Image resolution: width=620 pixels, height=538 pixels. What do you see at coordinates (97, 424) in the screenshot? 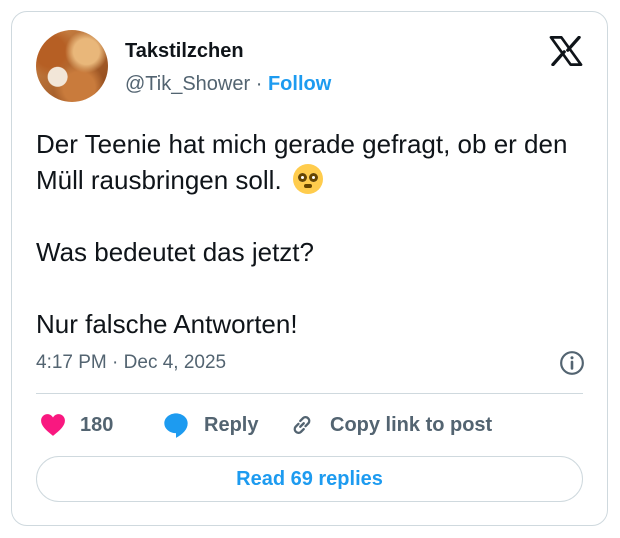
I see `like-count: 180` at bounding box center [97, 424].